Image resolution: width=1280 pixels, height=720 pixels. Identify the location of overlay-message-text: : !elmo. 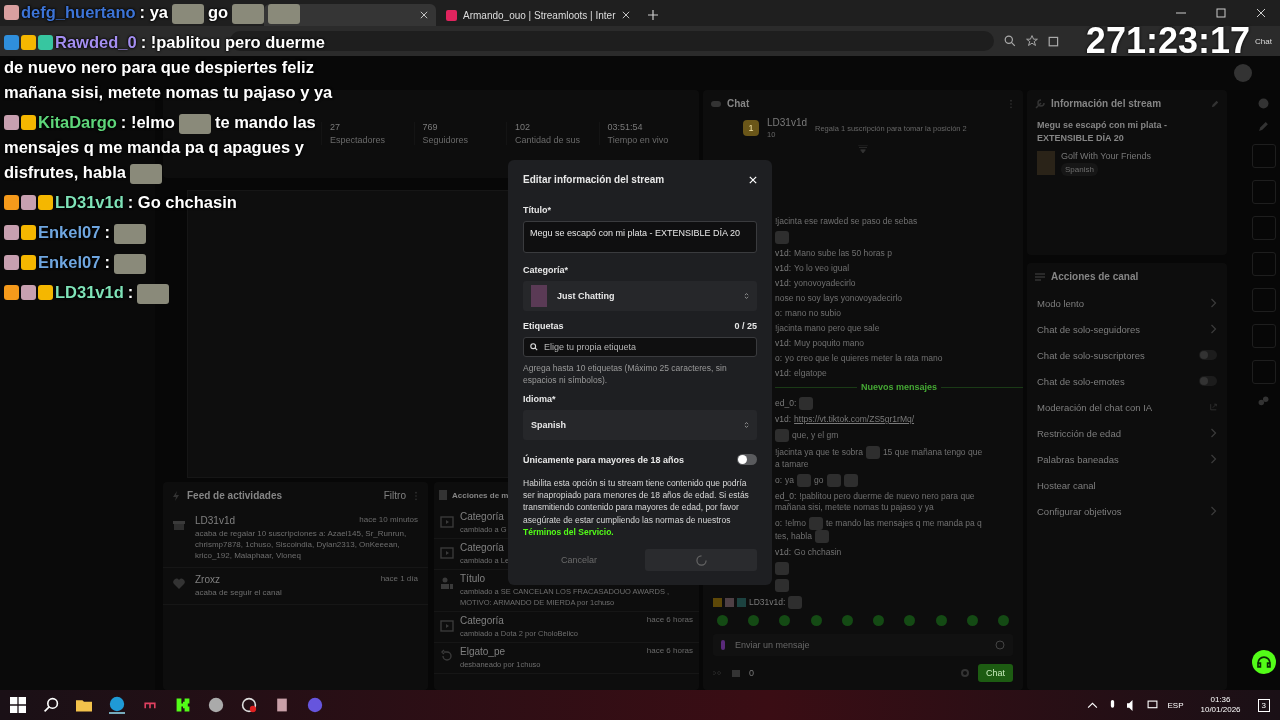
(147, 122).